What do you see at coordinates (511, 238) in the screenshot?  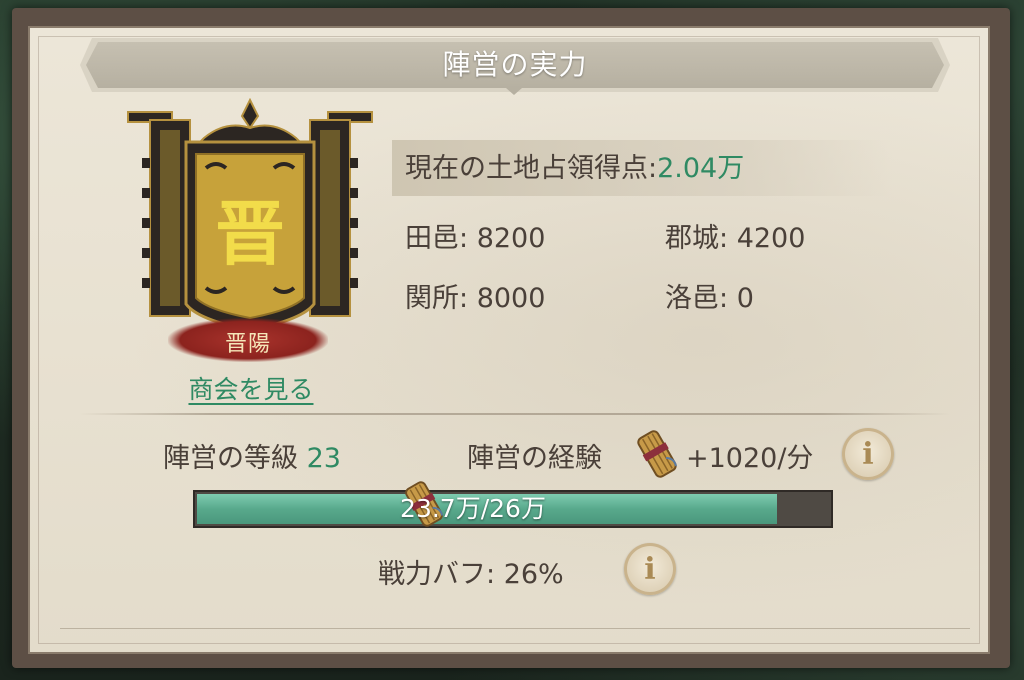 I see `holding-value: 8200` at bounding box center [511, 238].